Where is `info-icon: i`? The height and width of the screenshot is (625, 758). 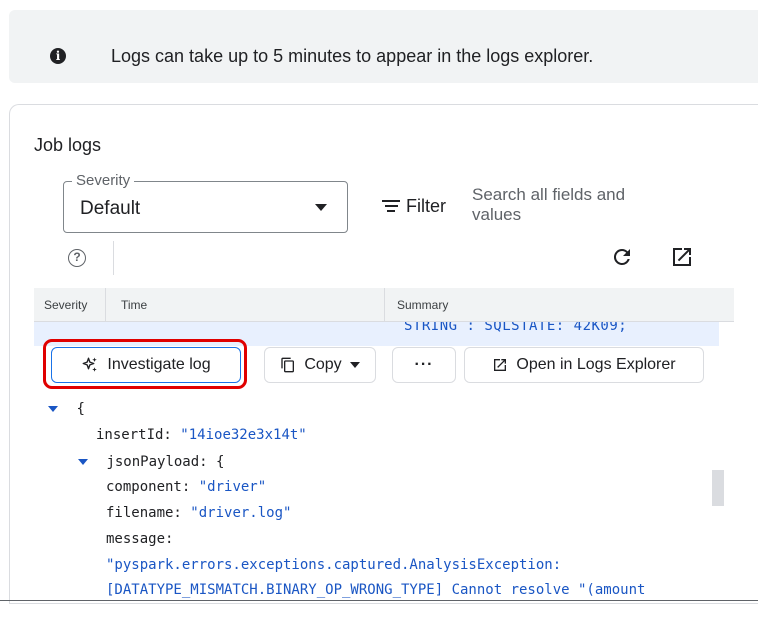 info-icon: i is located at coordinates (58, 56).